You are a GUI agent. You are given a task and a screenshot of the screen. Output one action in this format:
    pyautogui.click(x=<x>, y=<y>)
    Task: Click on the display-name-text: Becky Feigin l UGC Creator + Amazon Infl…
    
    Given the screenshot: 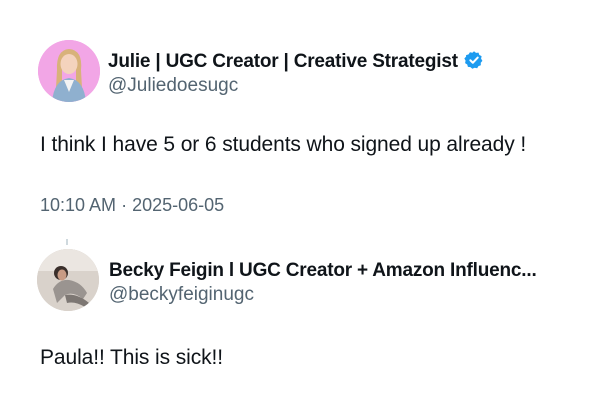 What is the action you would take?
    pyautogui.click(x=323, y=270)
    